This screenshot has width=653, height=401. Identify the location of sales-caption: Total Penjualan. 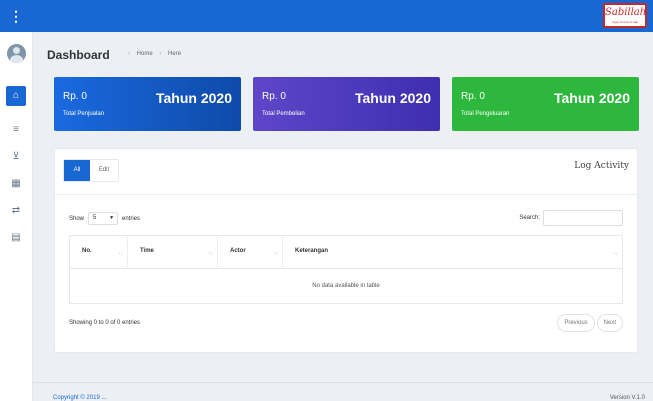
(84, 114).